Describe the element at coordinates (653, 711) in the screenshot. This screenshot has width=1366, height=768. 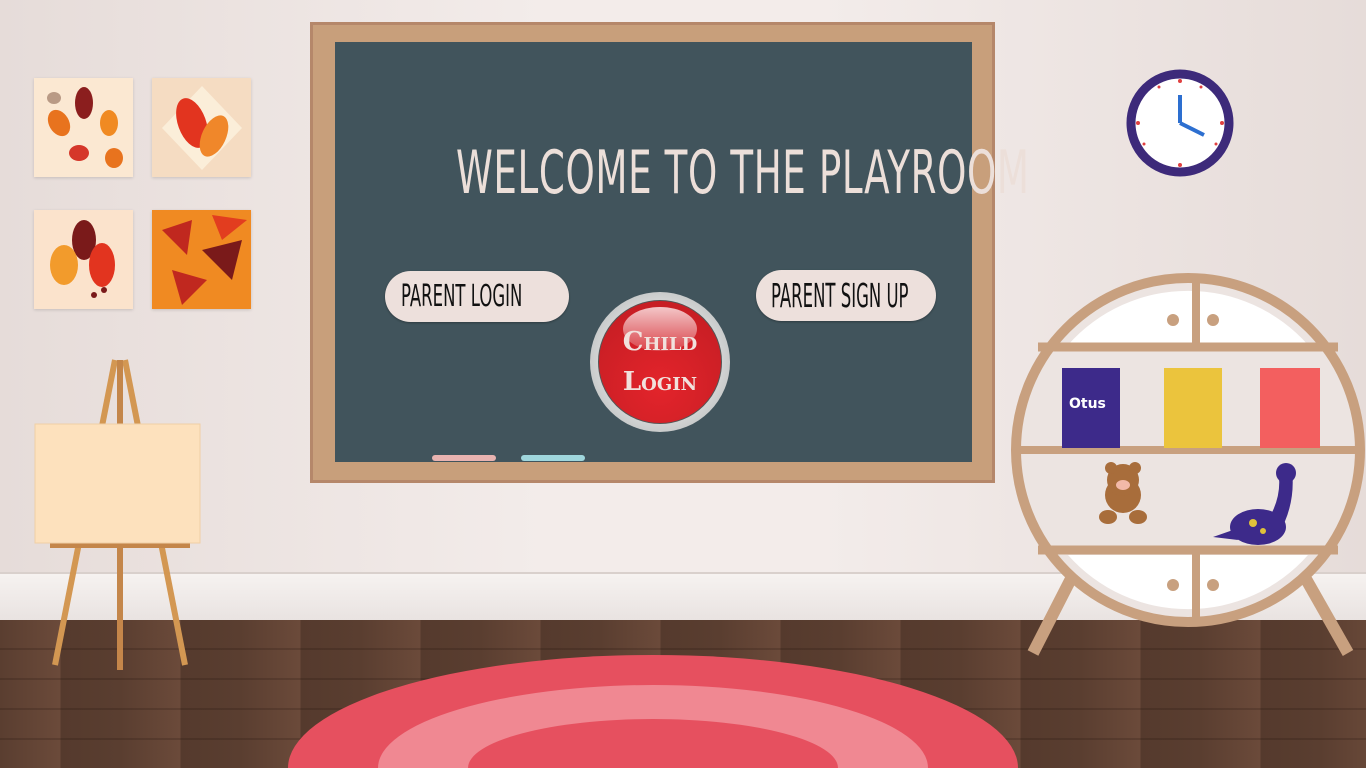
I see `round-rug` at that location.